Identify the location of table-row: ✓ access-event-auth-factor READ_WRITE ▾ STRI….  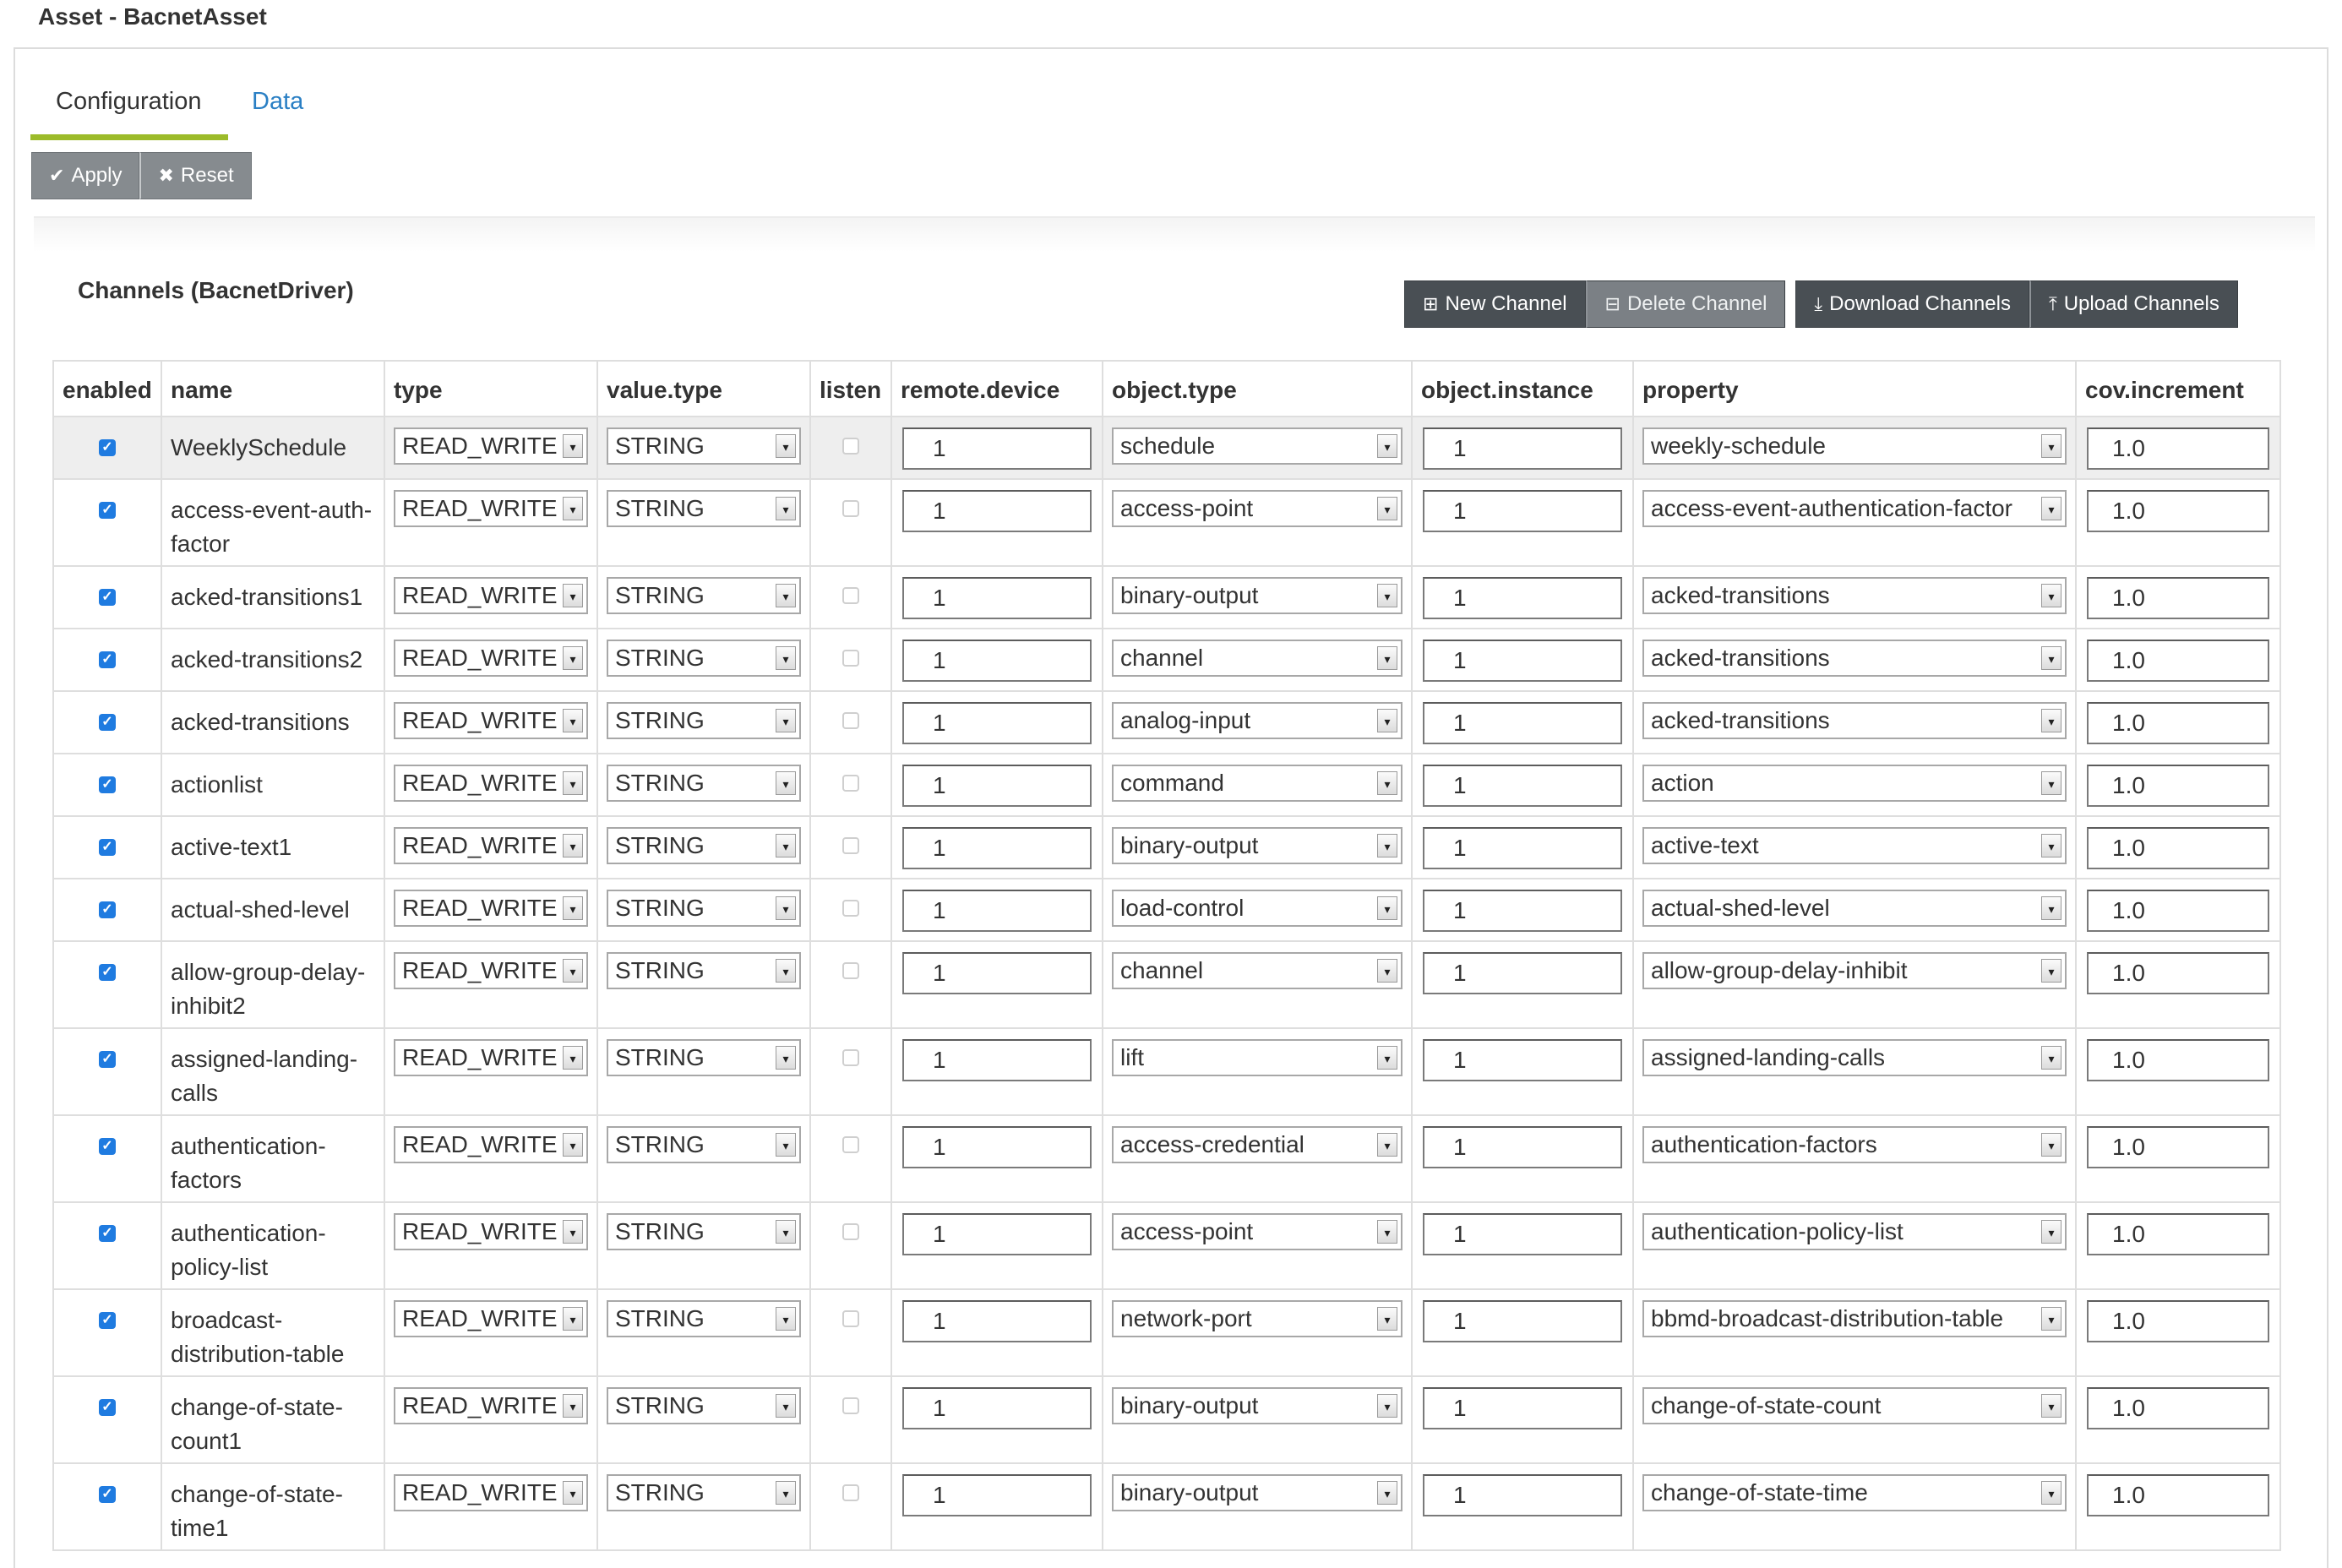
(1166, 522).